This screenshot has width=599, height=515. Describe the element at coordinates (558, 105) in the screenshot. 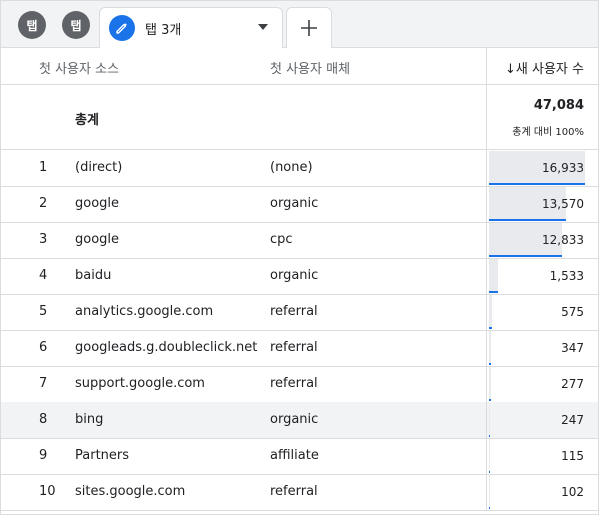

I see `totals-value: 47,084` at that location.